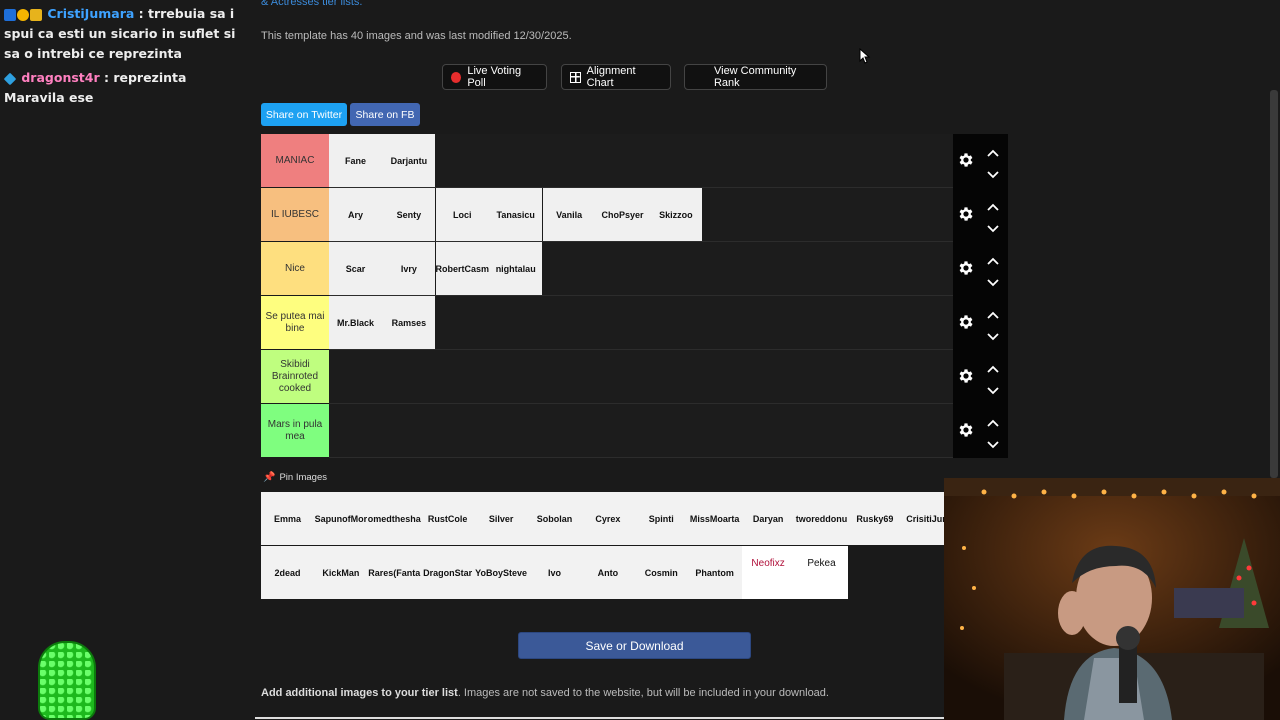 This screenshot has width=1280, height=720. I want to click on tier-label: Mars in pula mea, so click(295, 430).